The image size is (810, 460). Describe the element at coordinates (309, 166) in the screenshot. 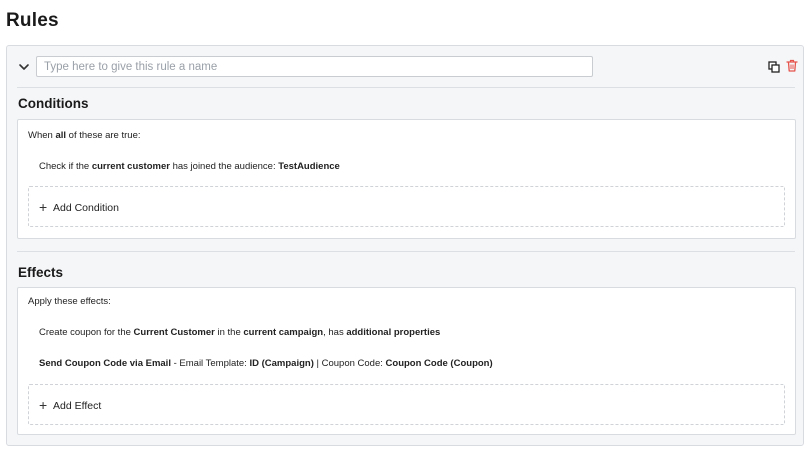

I see `bold-text: TestAudience` at that location.